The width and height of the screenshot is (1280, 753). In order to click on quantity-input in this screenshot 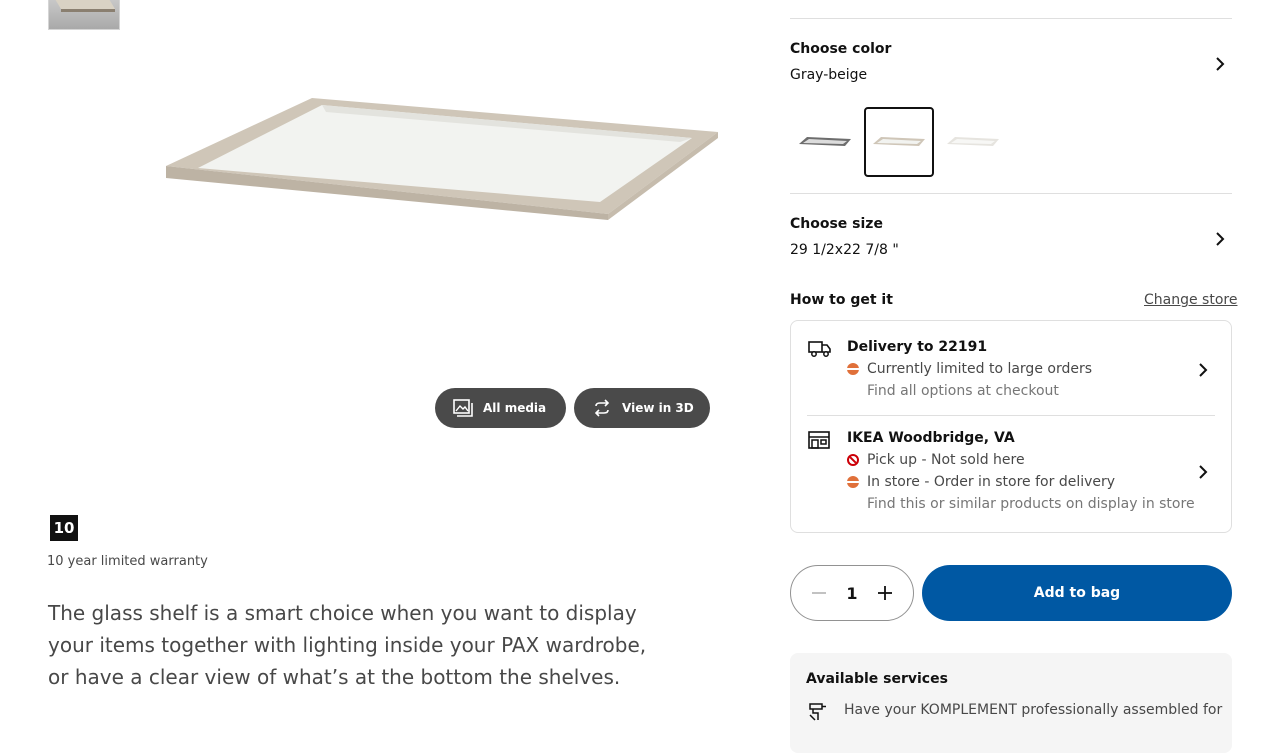, I will do `click(852, 593)`.